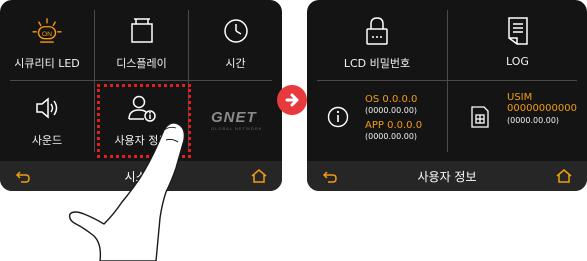 The width and height of the screenshot is (587, 261). Describe the element at coordinates (391, 99) in the screenshot. I see `os-version: OS 0.0.0.0` at that location.